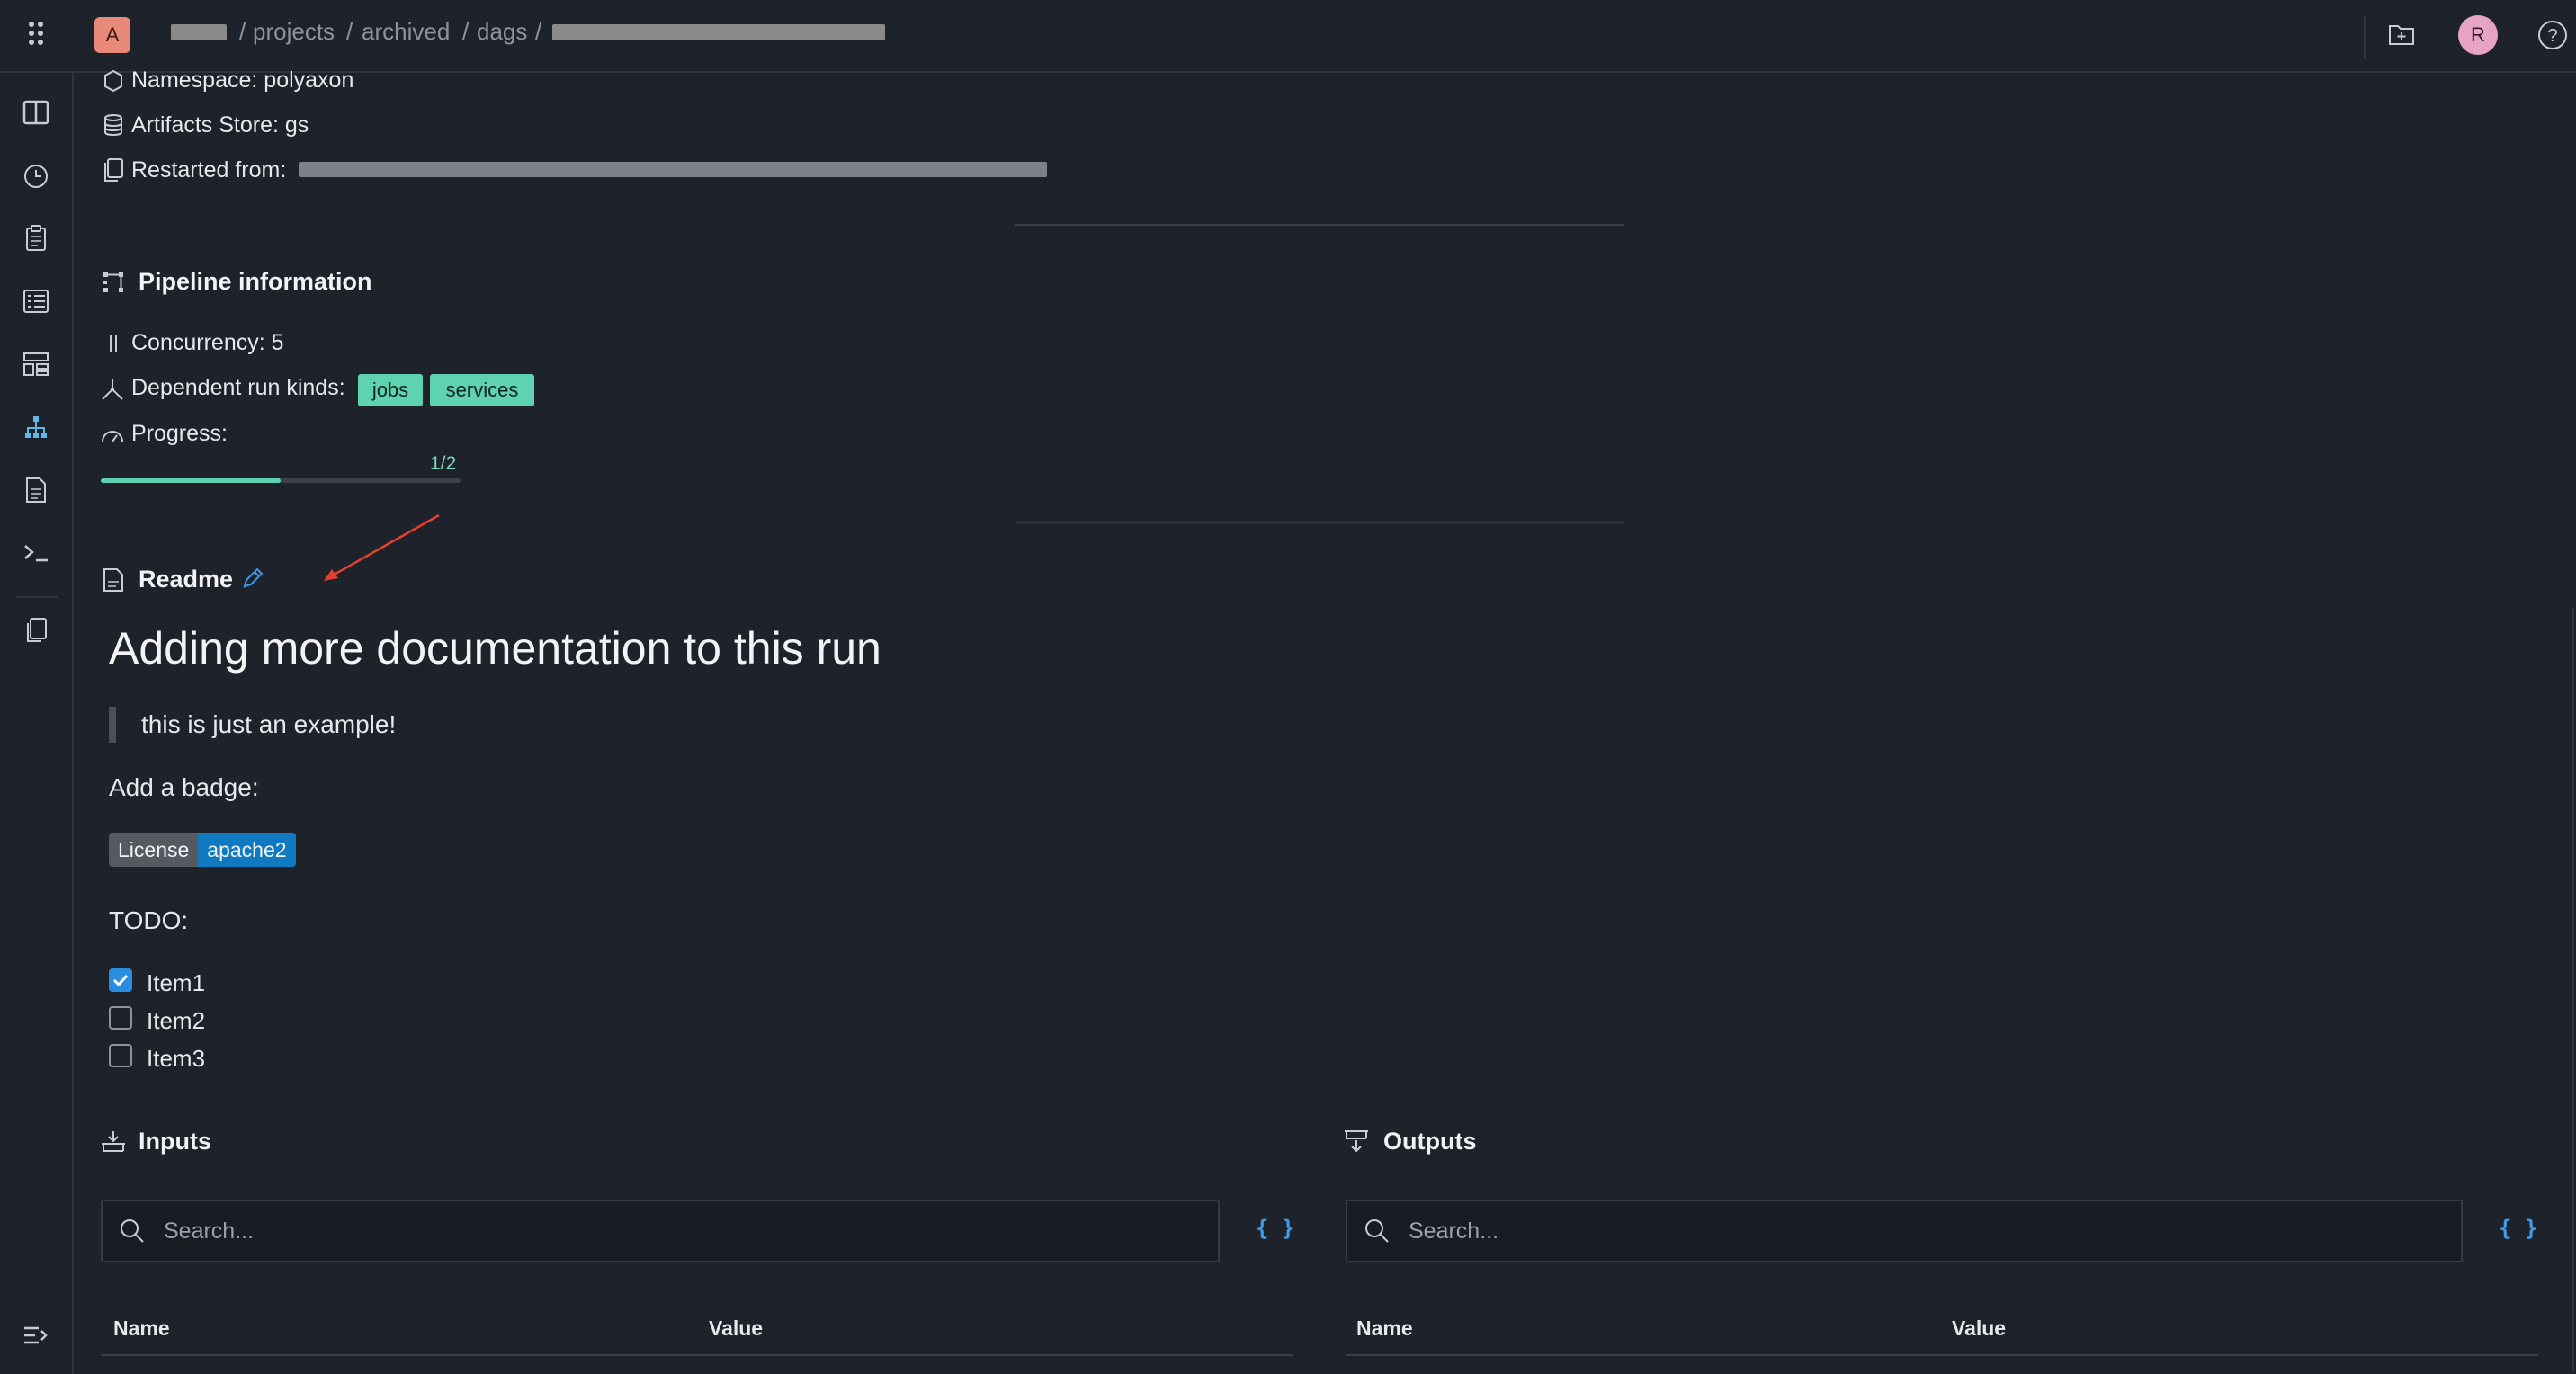 The image size is (2576, 1374). I want to click on license-badge: License apache2, so click(202, 850).